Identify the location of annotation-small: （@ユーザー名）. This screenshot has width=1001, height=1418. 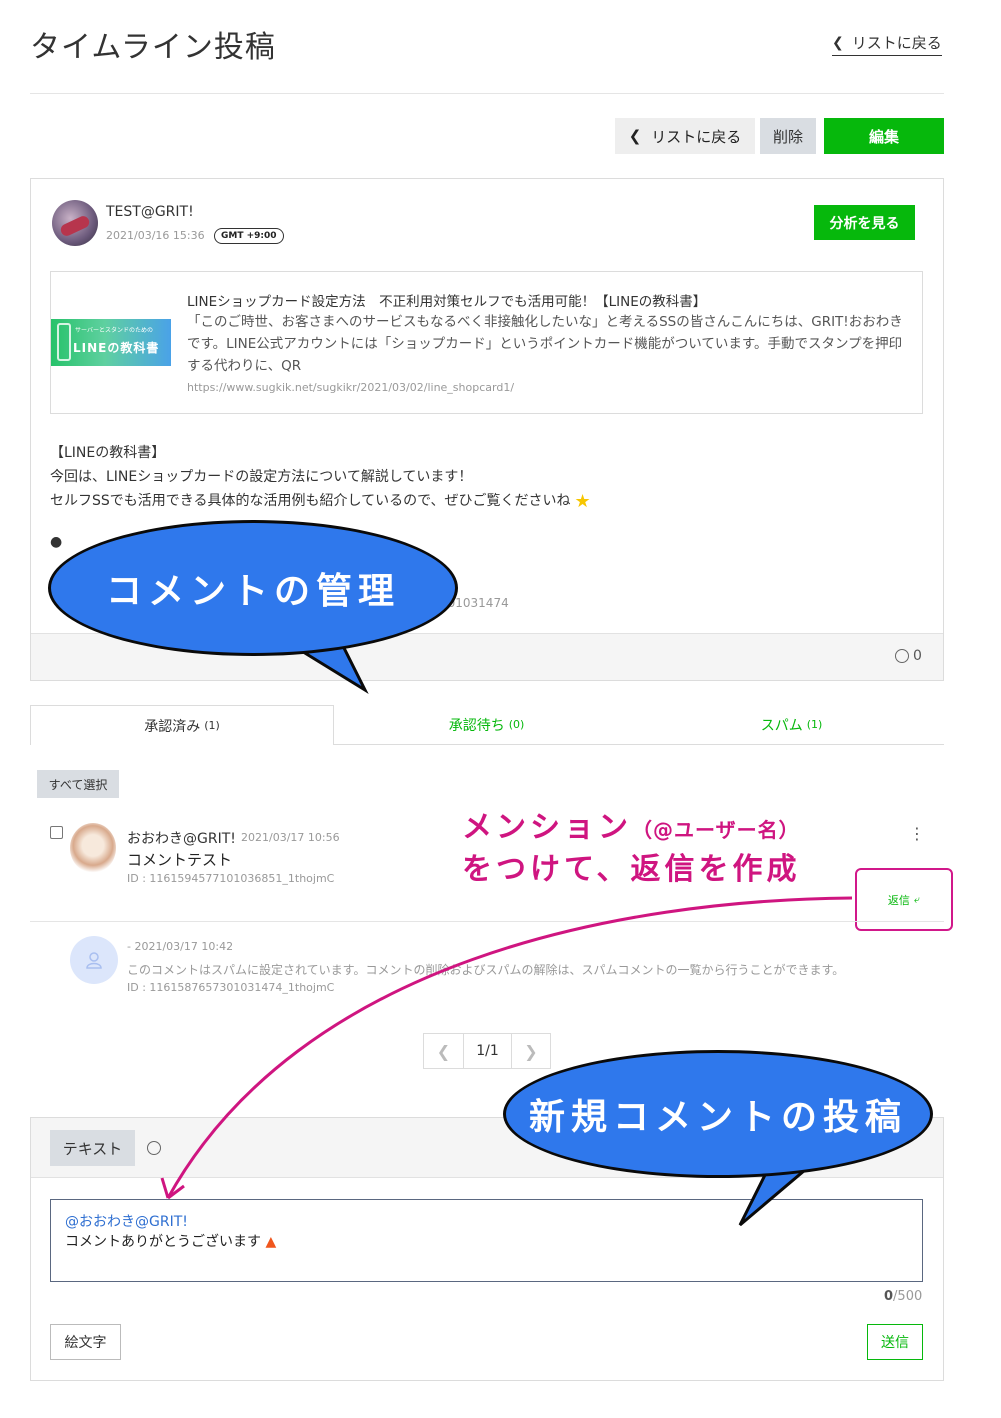
(716, 830).